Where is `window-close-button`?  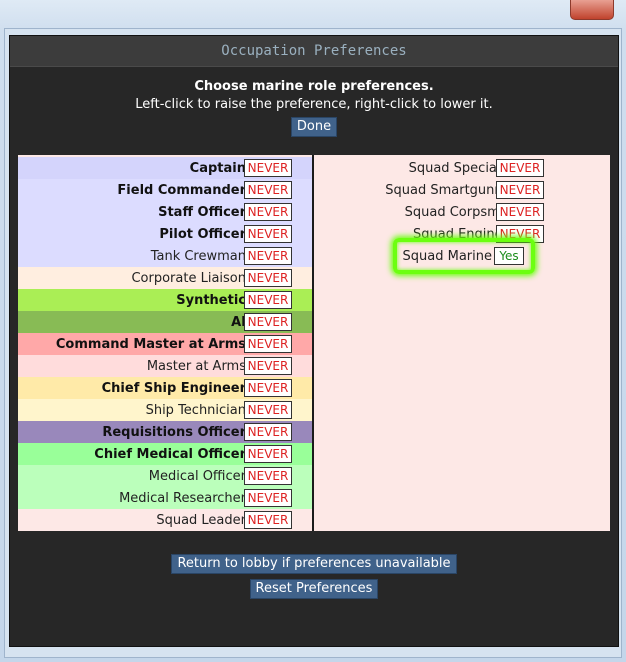
window-close-button is located at coordinates (592, 10).